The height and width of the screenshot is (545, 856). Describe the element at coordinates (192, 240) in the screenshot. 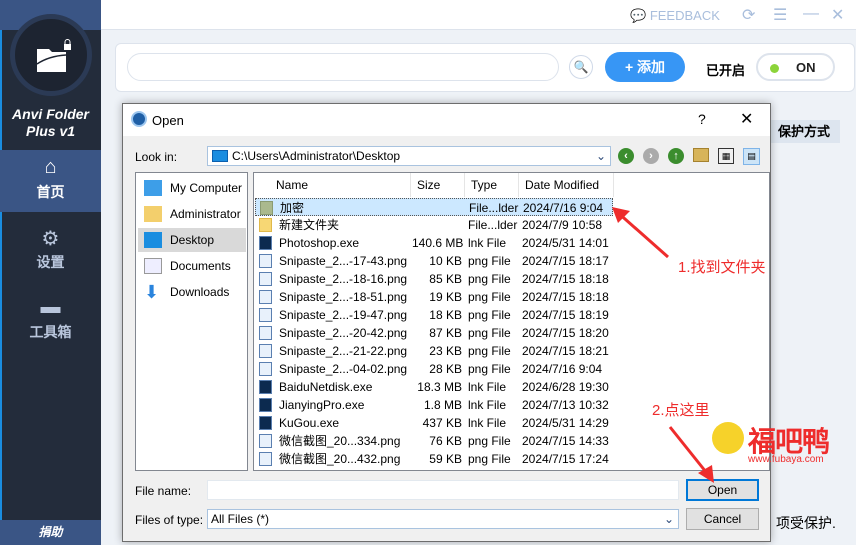

I see `place-desktop: Desktop` at that location.